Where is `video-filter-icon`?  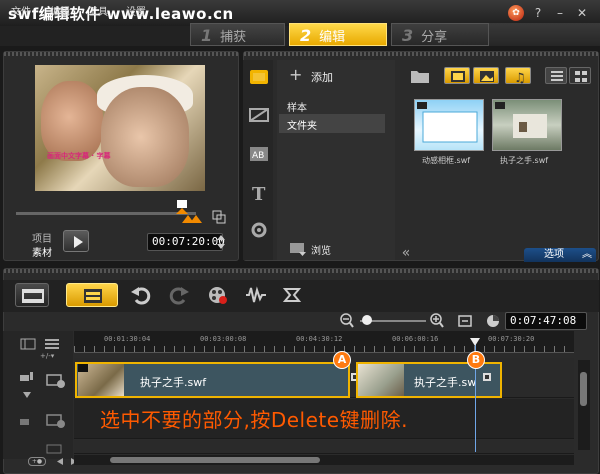
video-filter-icon is located at coordinates (458, 76).